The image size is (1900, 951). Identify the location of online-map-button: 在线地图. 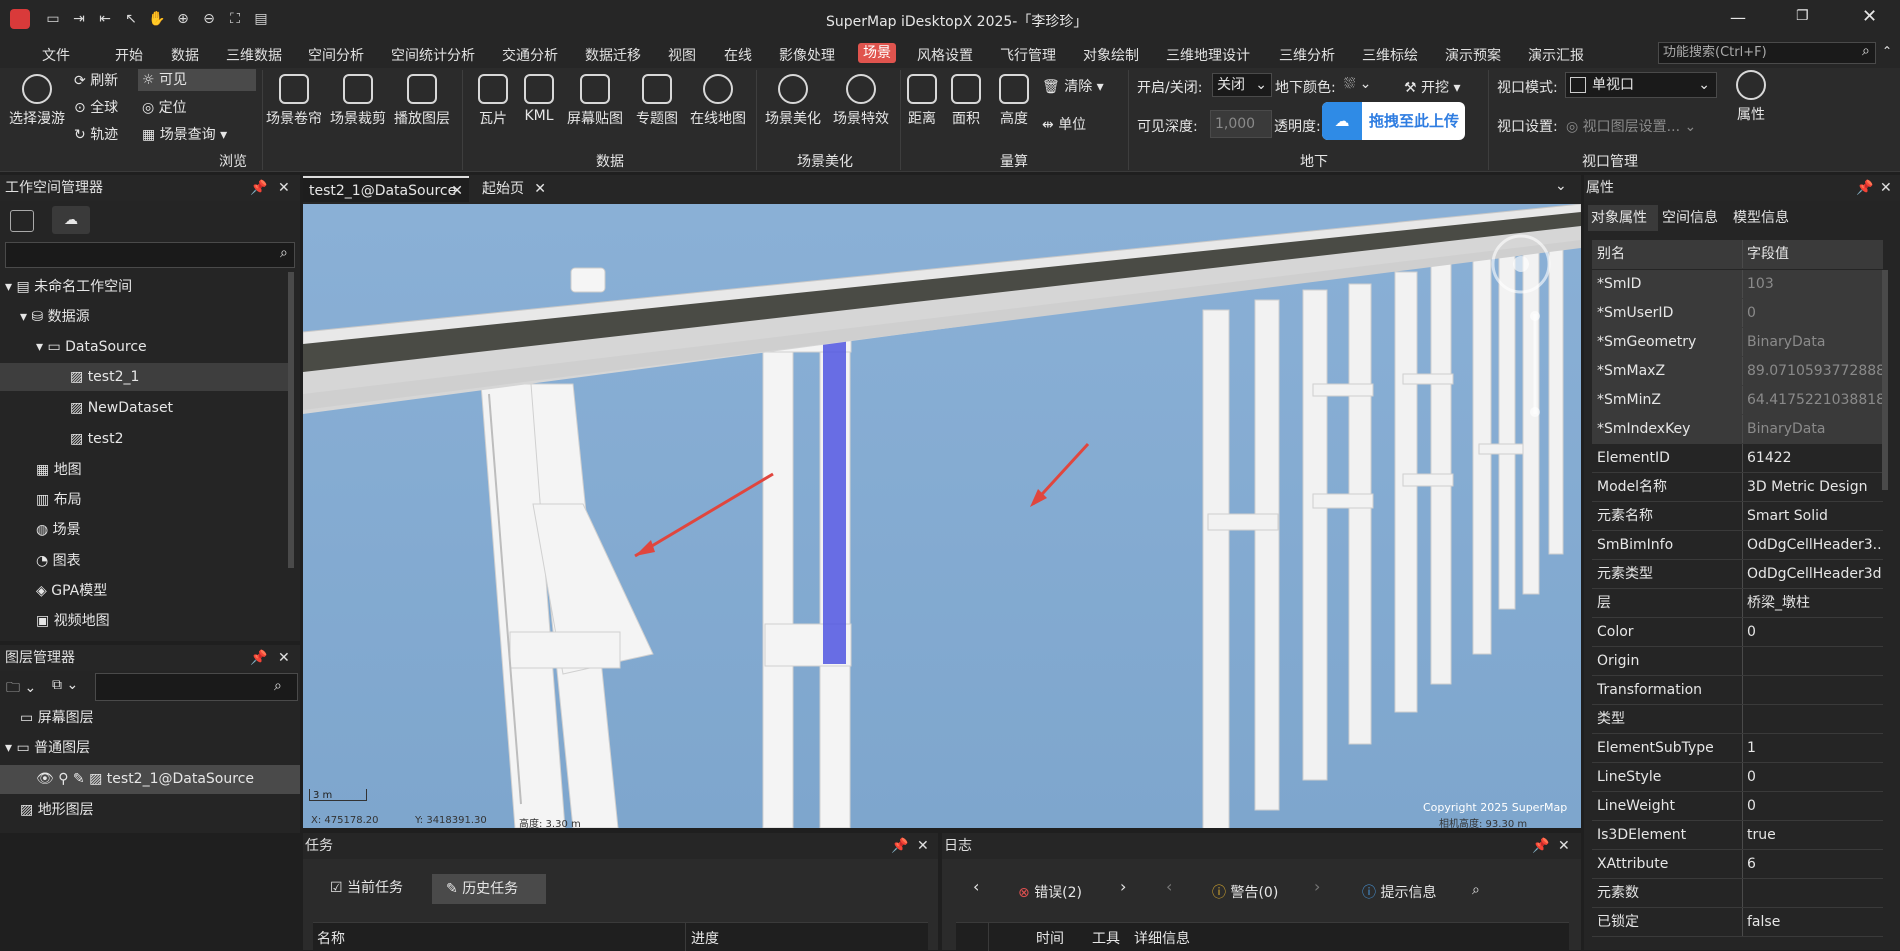
(718, 101).